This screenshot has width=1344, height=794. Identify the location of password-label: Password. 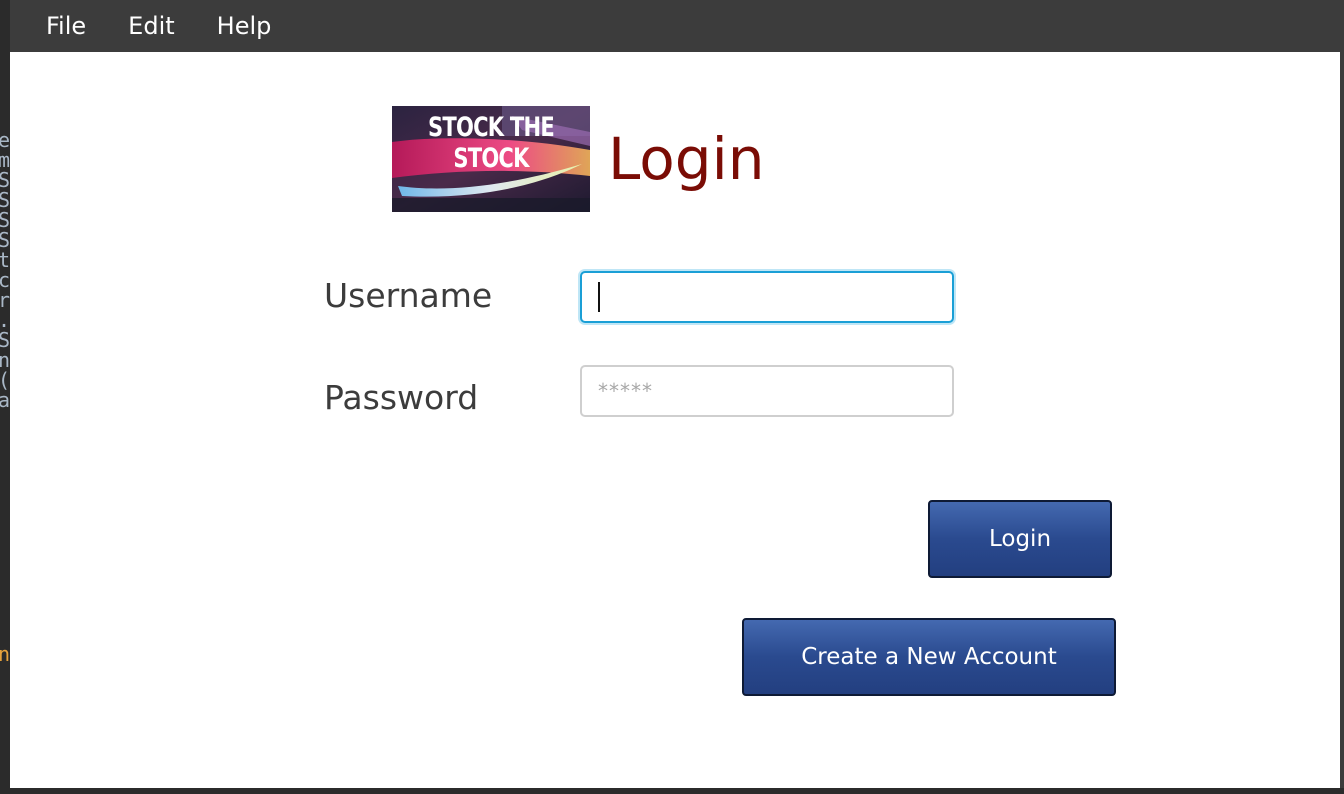
(401, 397).